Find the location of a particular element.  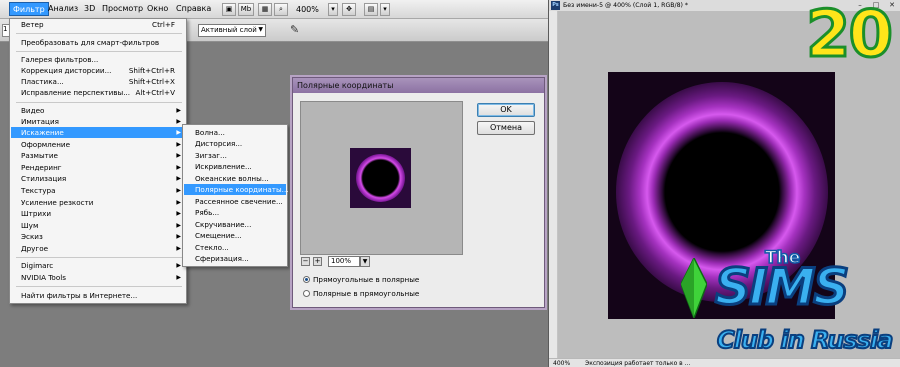

menu-item-blur: Размытие ▶ is located at coordinates (98, 155).